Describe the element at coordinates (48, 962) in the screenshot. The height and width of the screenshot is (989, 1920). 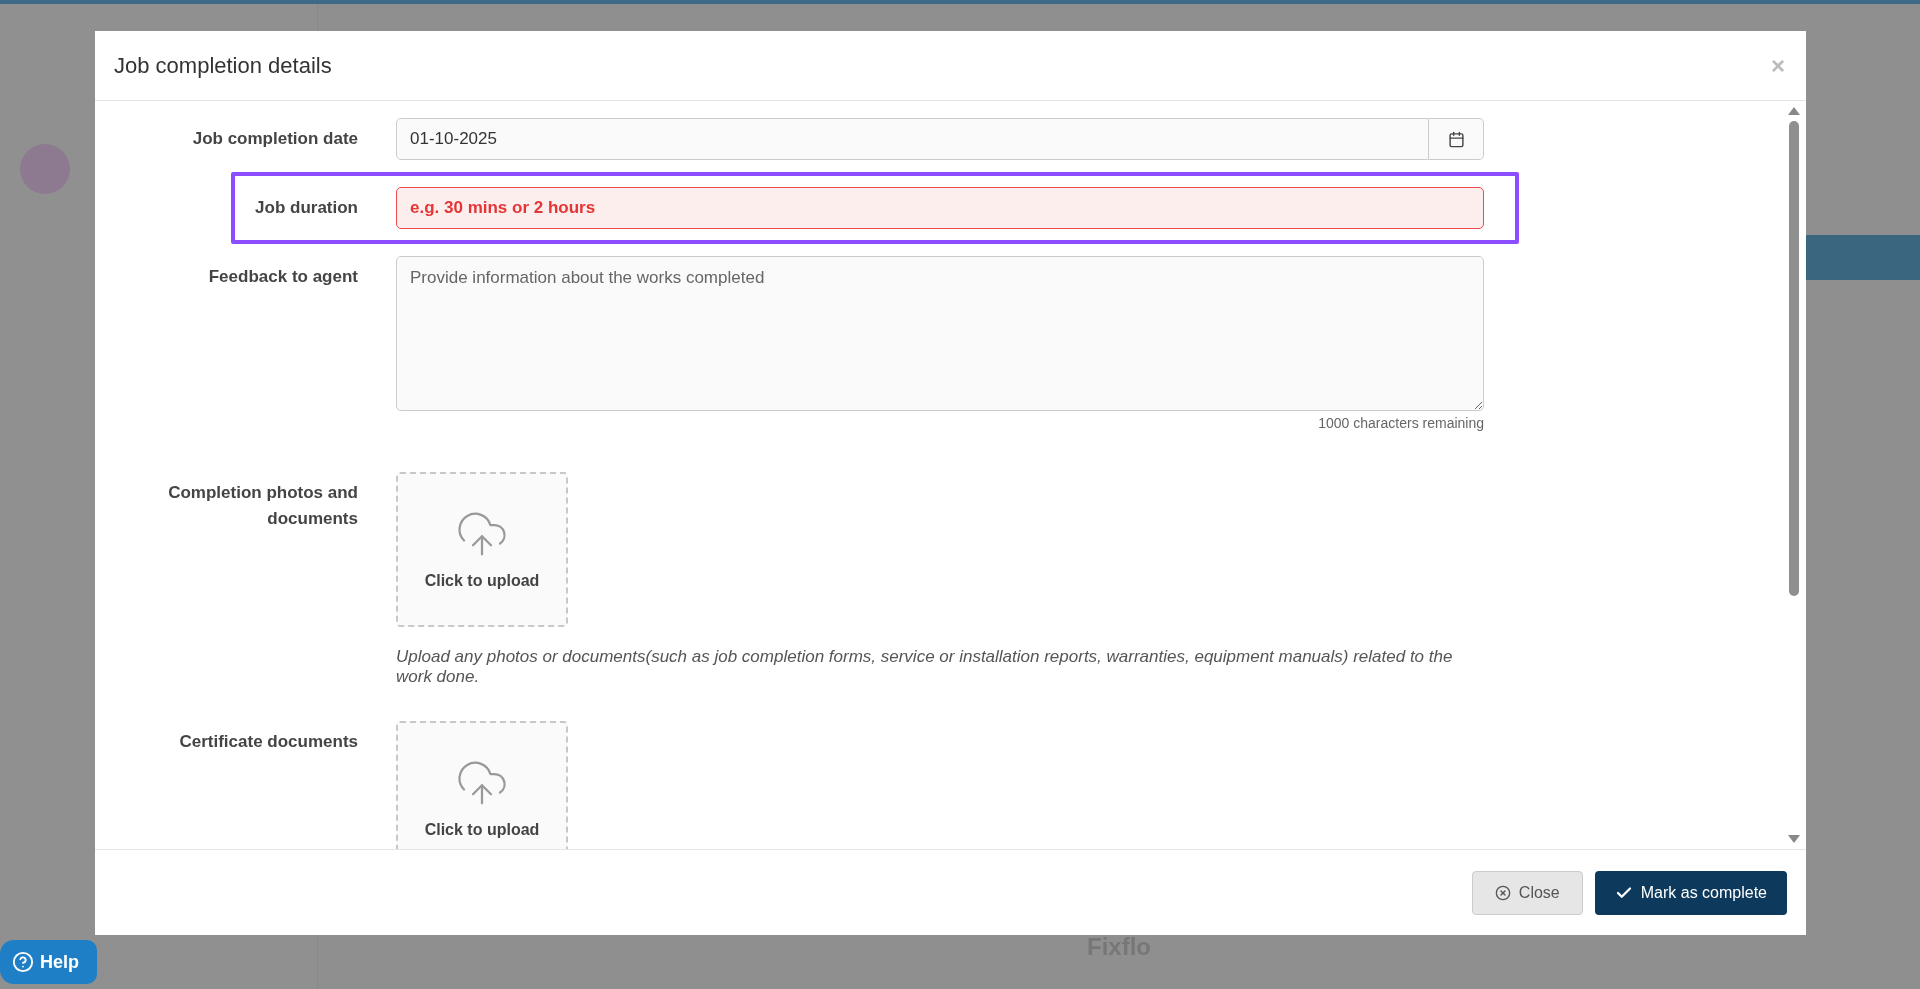
I see `help-button: Help` at that location.